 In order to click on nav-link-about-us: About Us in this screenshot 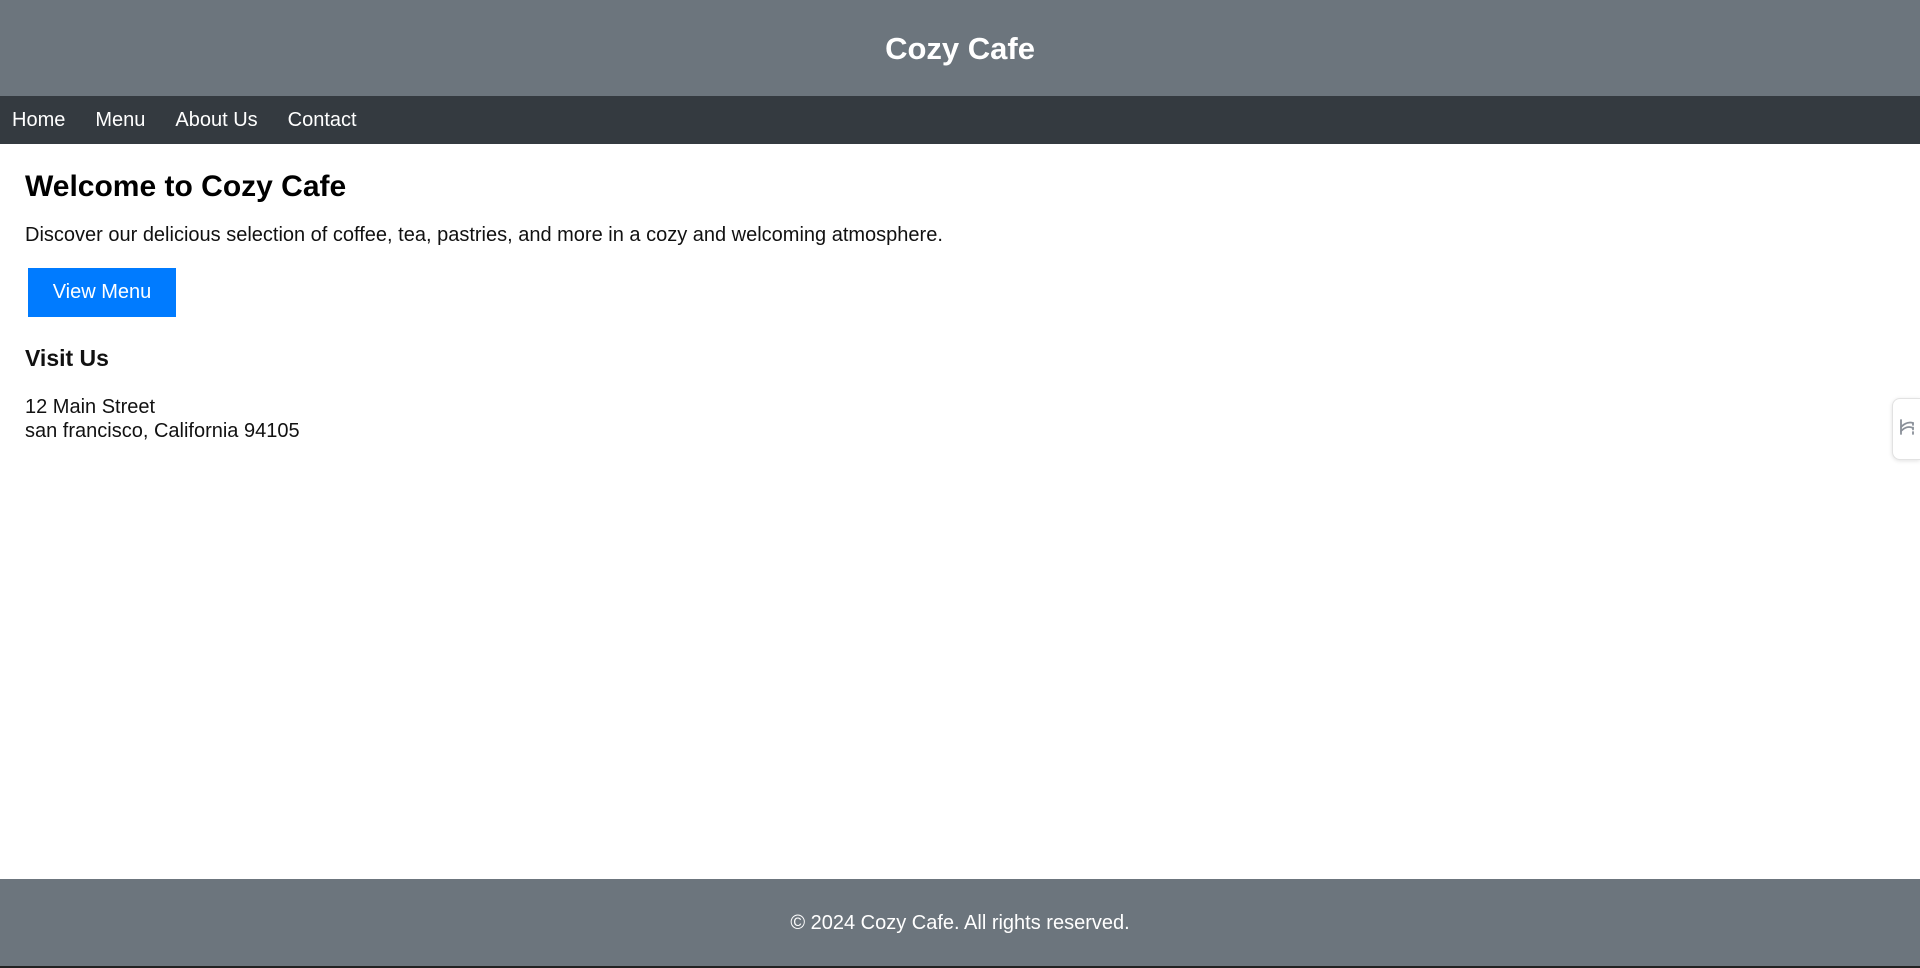, I will do `click(216, 120)`.